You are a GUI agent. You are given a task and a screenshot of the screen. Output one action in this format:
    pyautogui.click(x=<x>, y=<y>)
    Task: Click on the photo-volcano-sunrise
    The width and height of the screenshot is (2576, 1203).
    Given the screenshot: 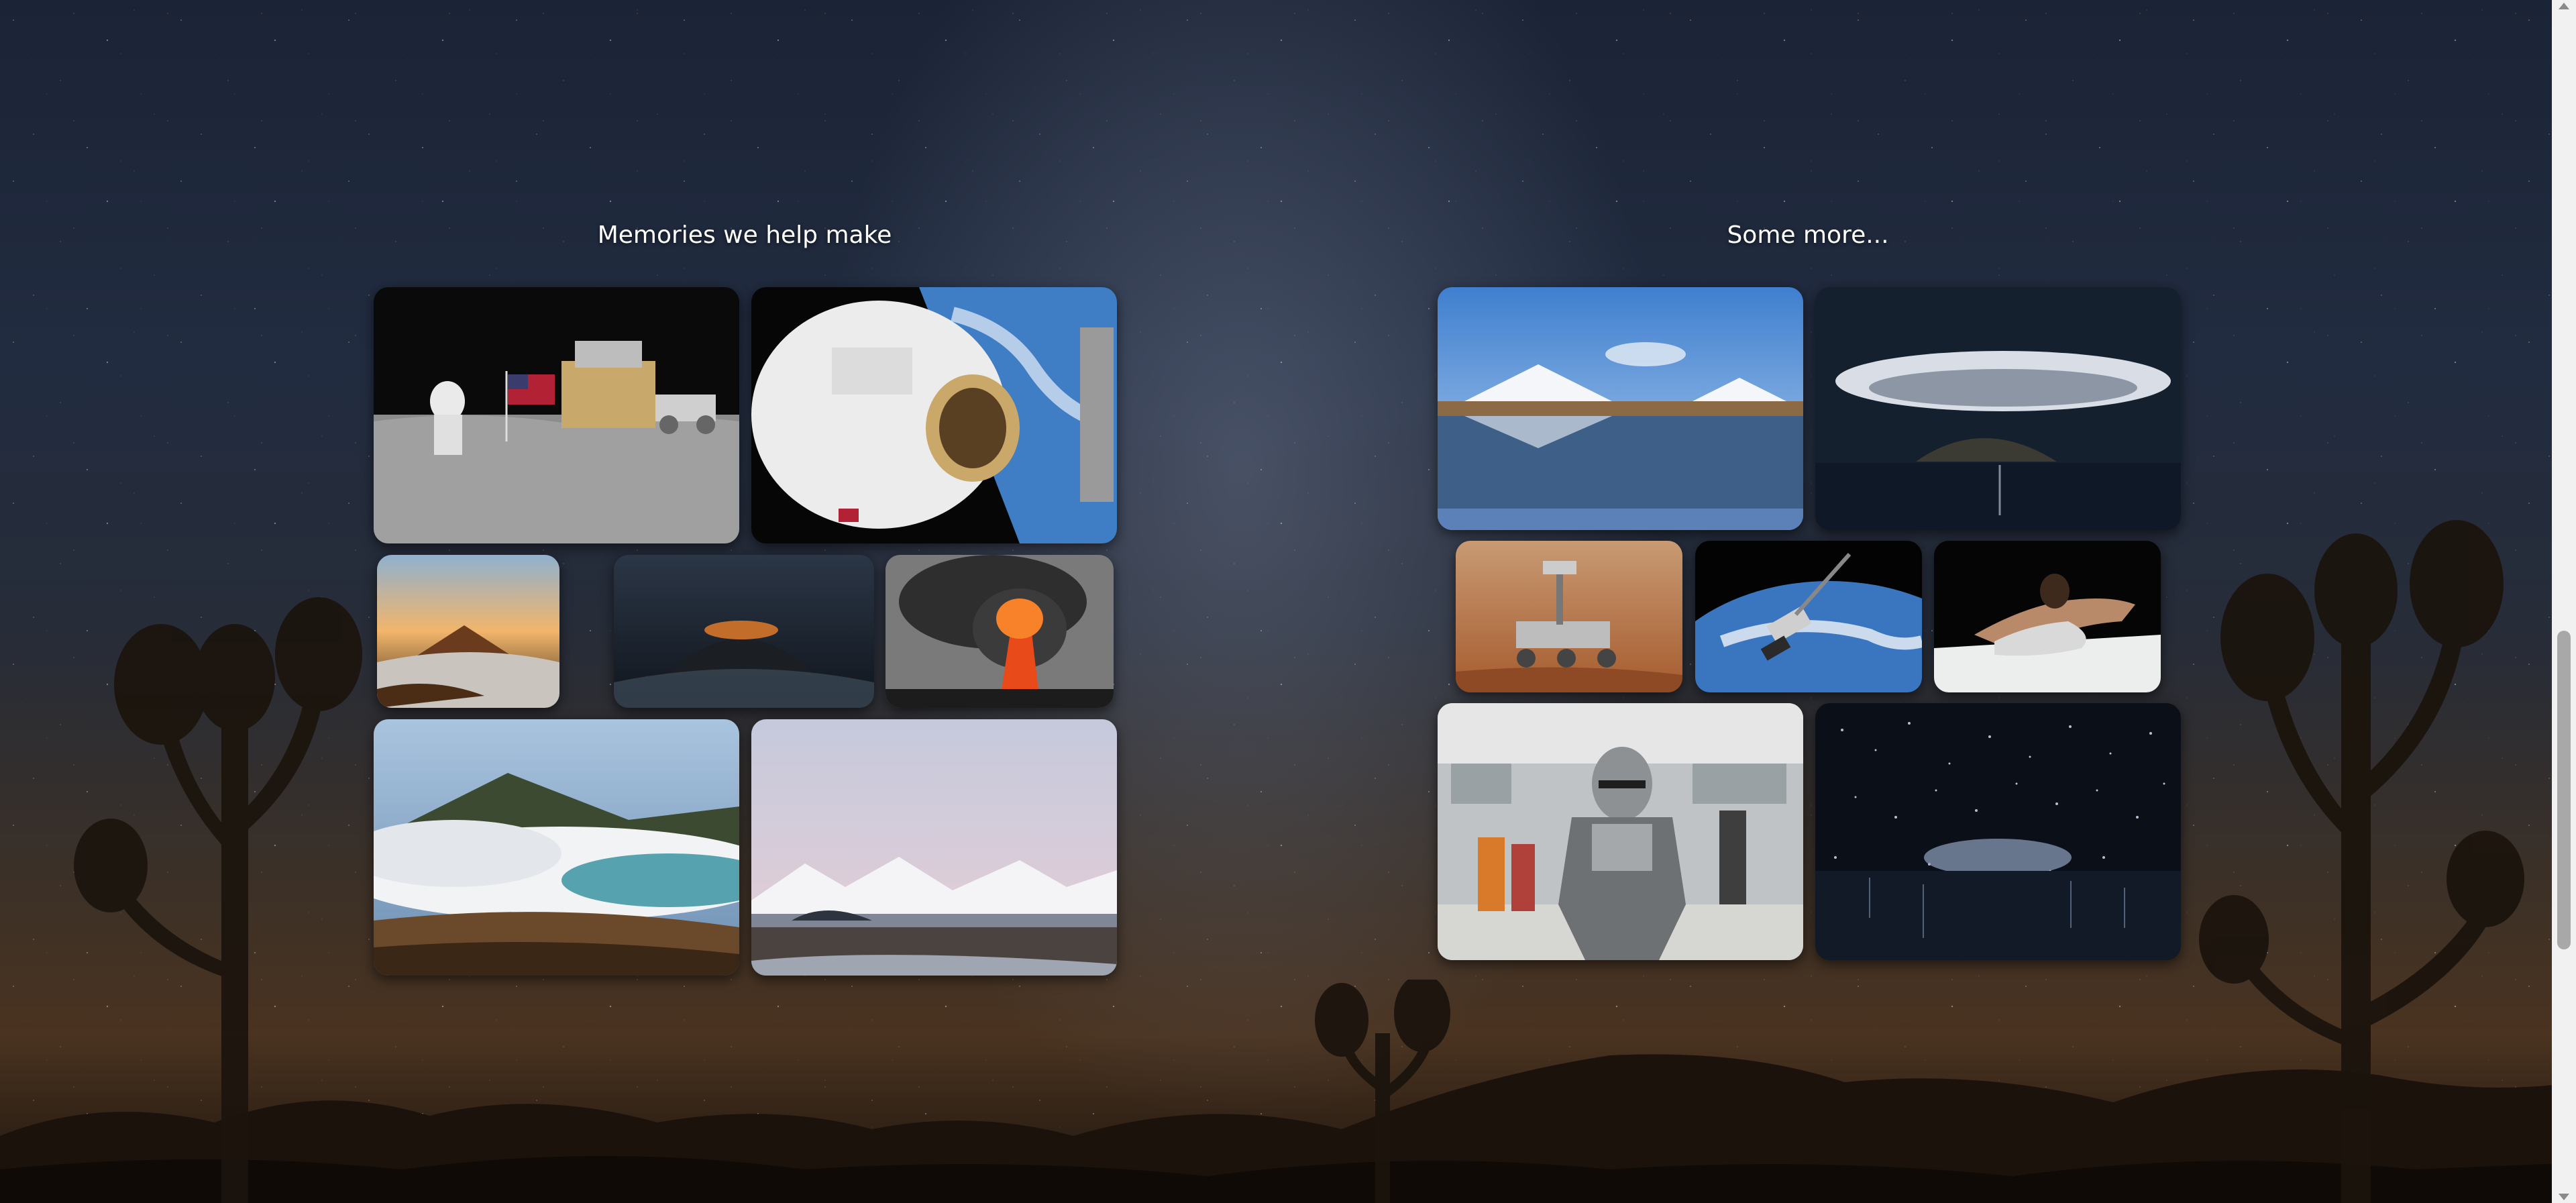 What is the action you would take?
    pyautogui.click(x=468, y=631)
    